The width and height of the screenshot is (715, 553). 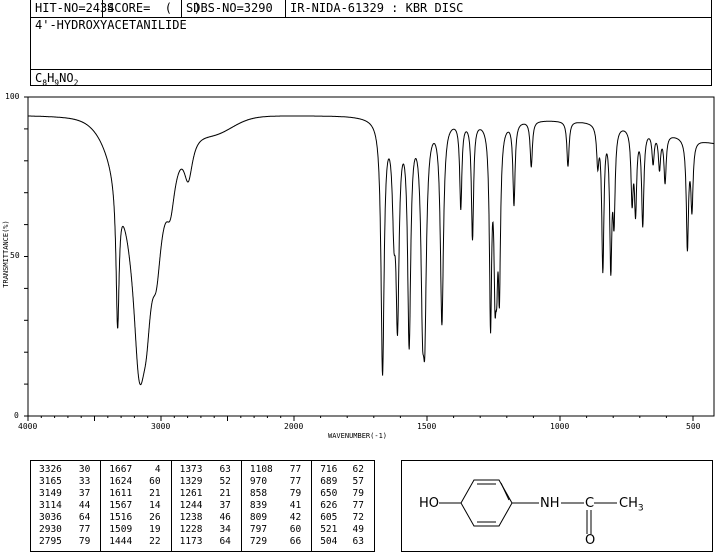 I want to click on peak-row: 1444 22, so click(x=137, y=542).